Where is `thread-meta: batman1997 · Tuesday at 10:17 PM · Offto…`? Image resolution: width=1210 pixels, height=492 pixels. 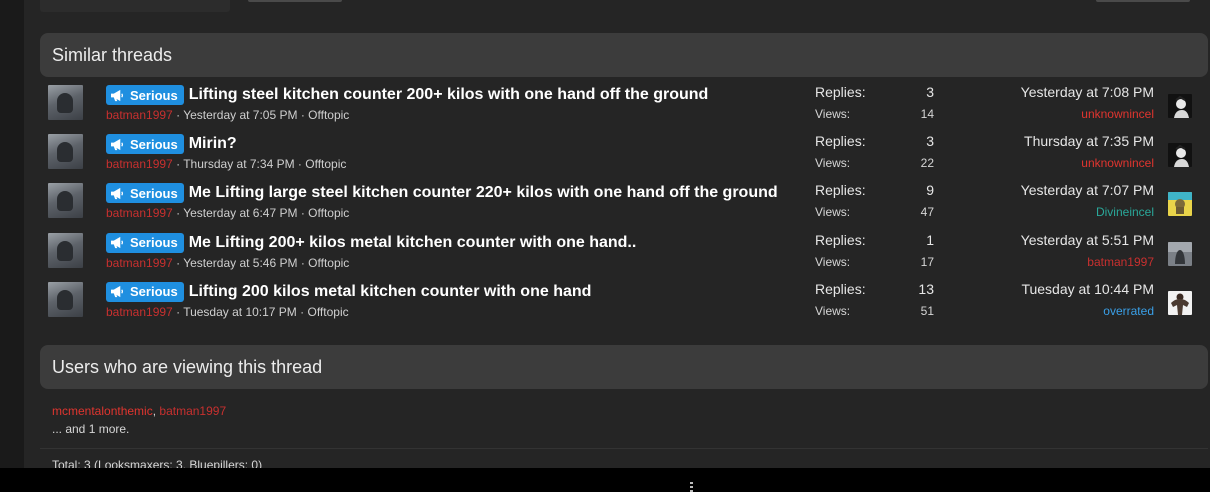
thread-meta: batman1997 · Tuesday at 10:17 PM · Offto… is located at coordinates (227, 312).